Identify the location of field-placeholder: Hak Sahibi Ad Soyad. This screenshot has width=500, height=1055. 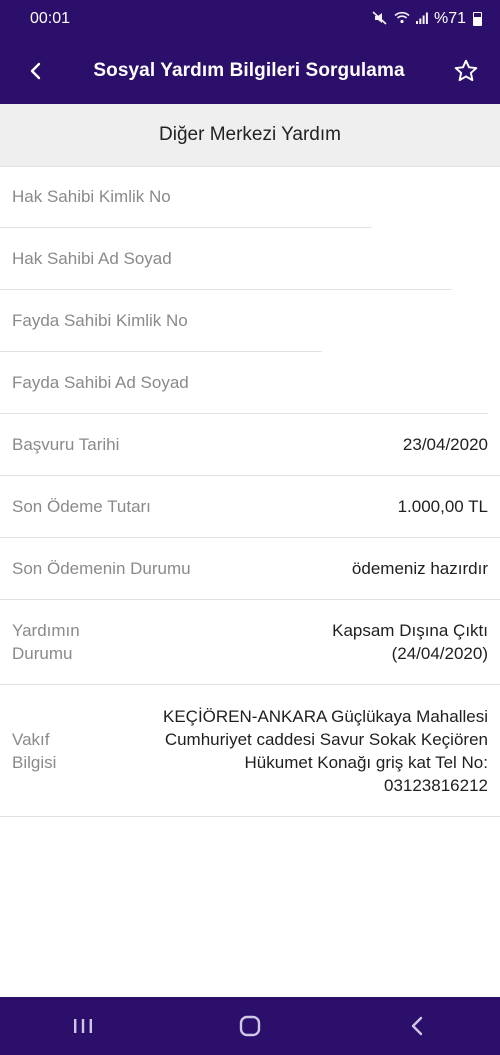
(92, 258).